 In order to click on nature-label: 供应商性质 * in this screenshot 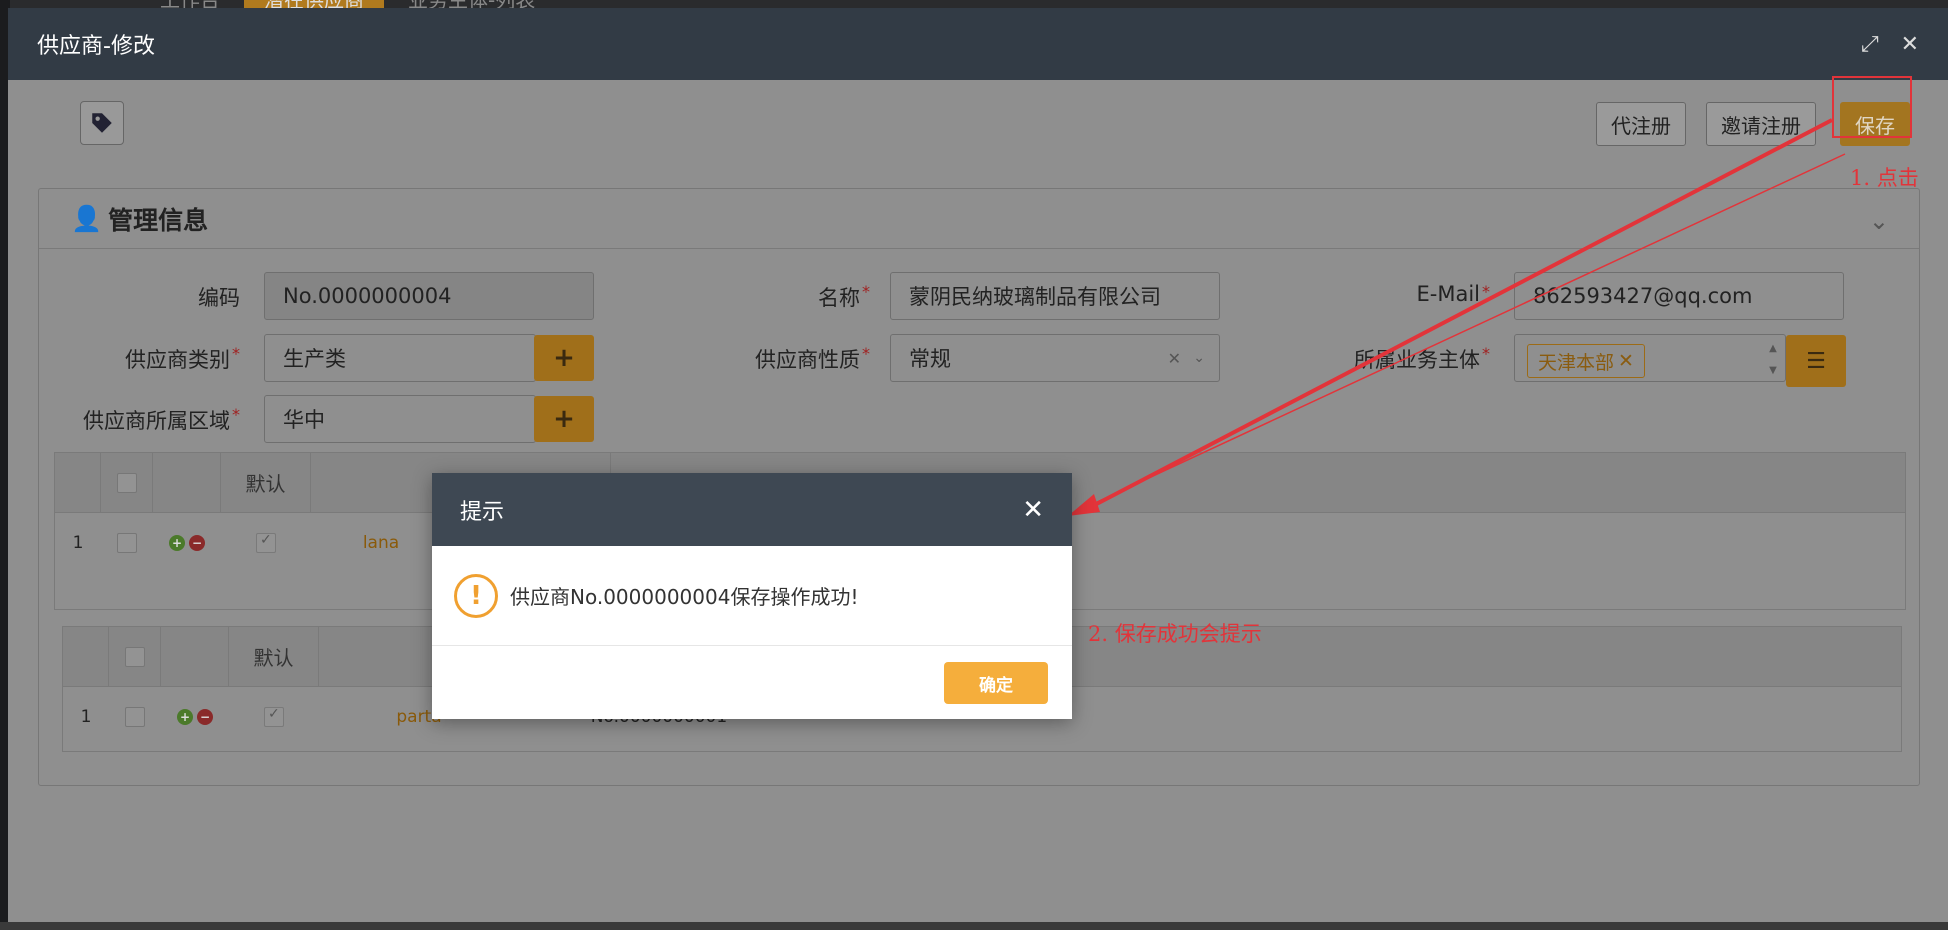, I will do `click(812, 358)`.